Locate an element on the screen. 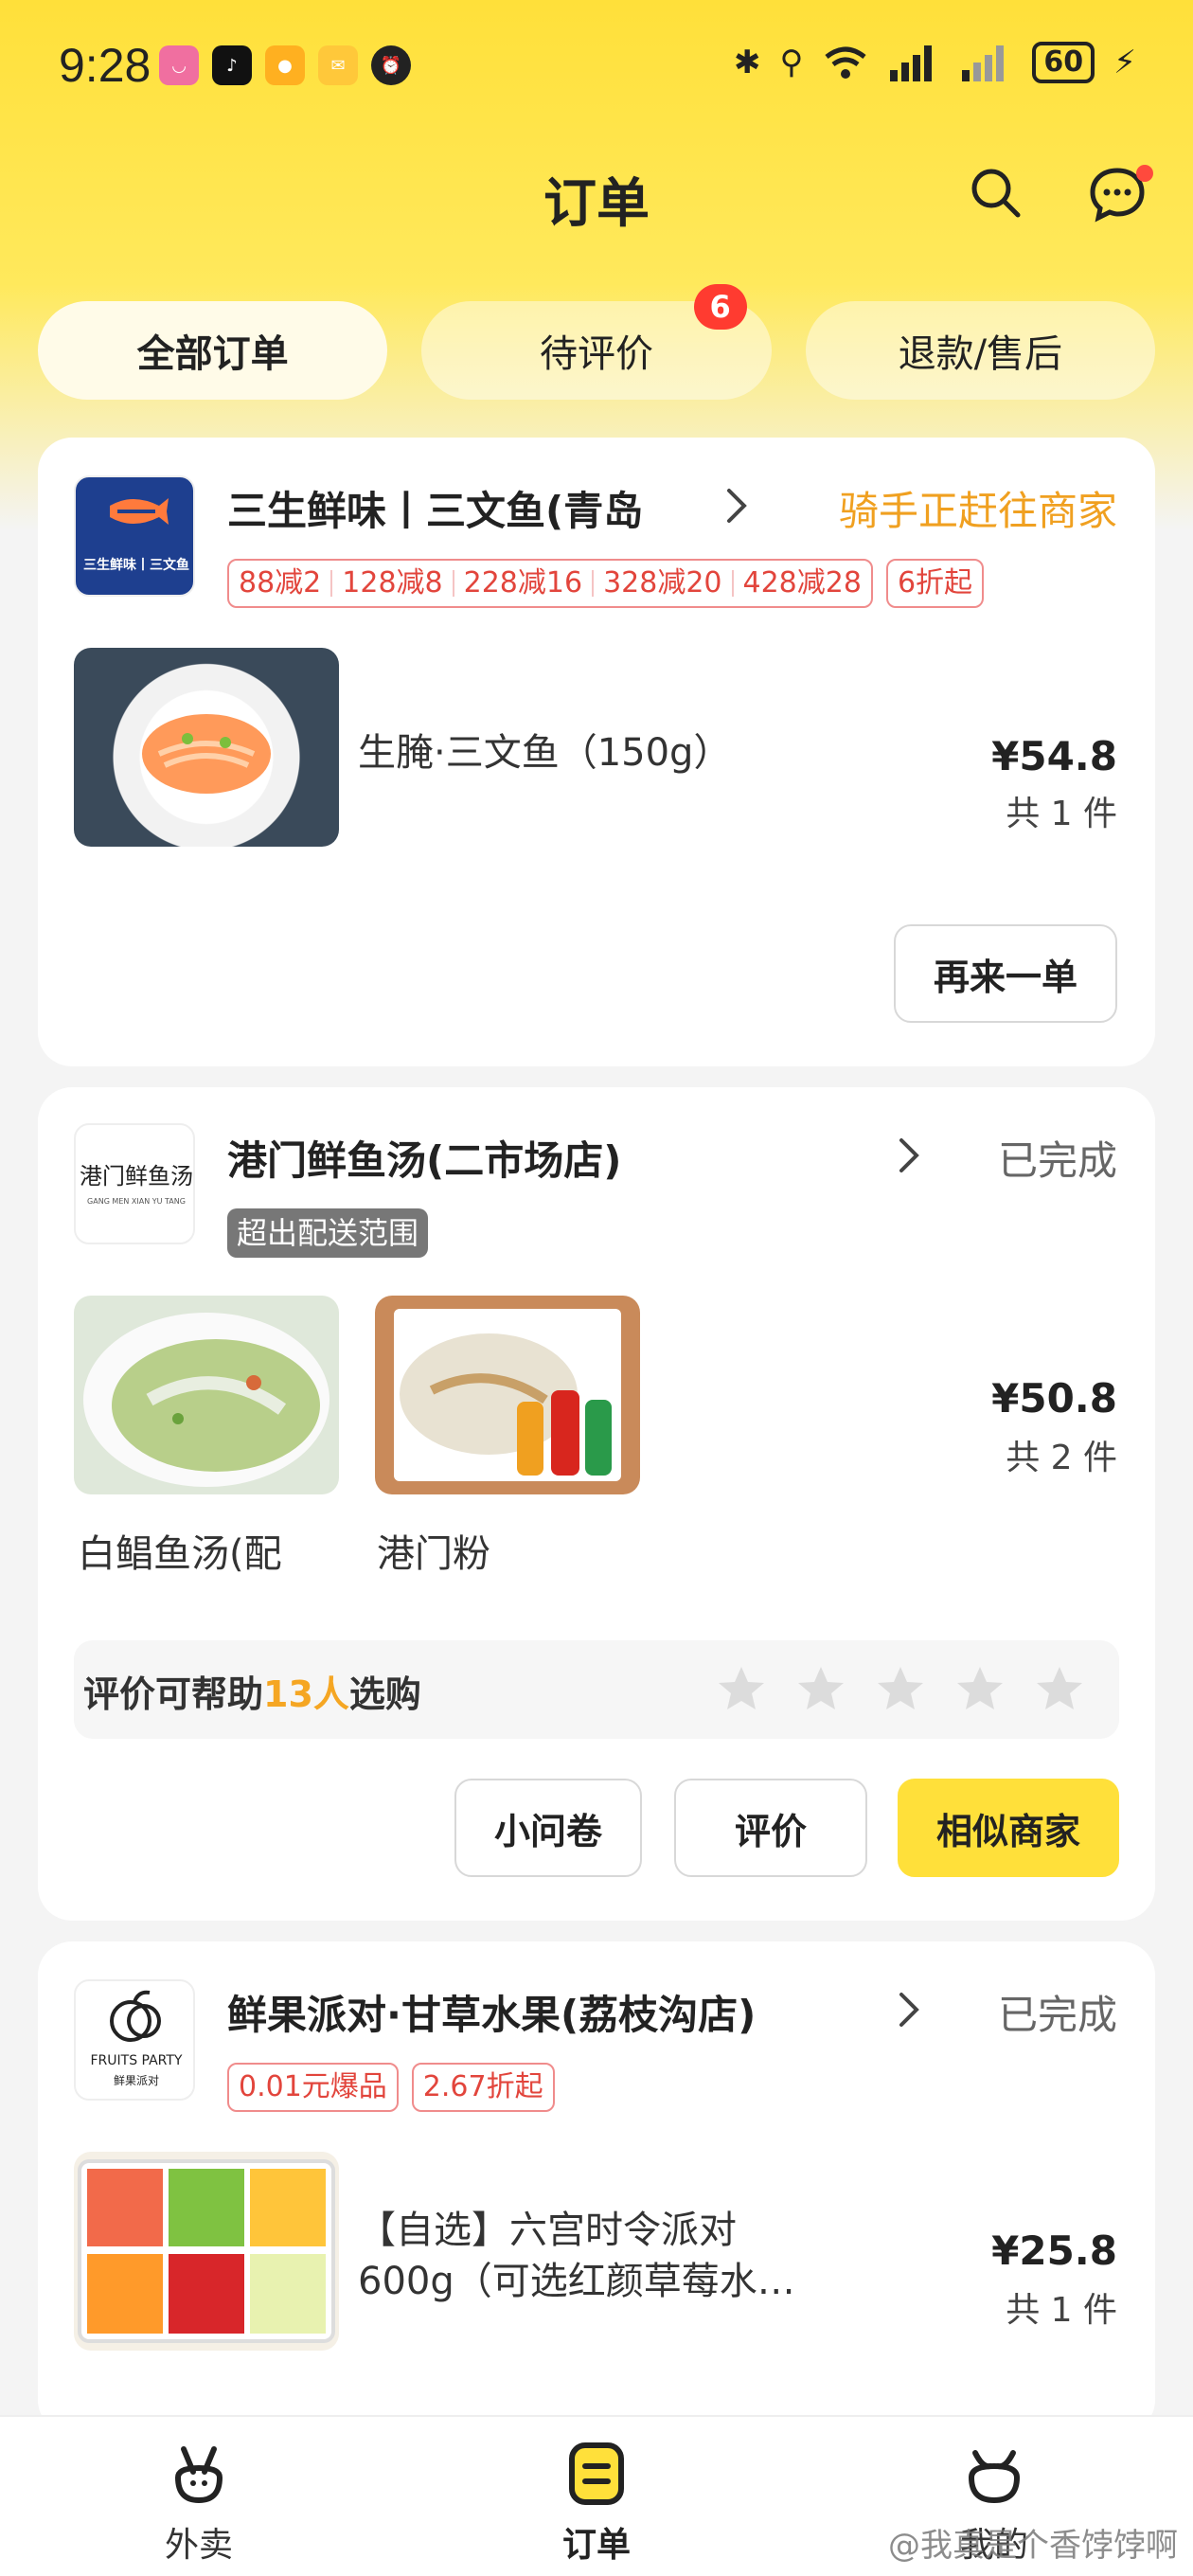 This screenshot has width=1193, height=2576. out-of-range-tag: 超出配送范围 is located at coordinates (328, 1233).